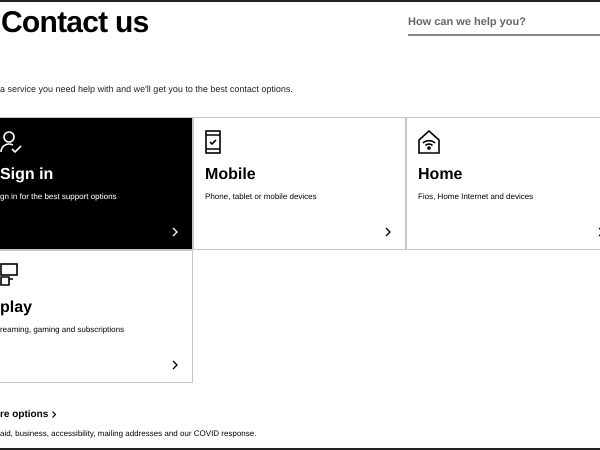 This screenshot has height=450, width=600. What do you see at coordinates (63, 330) in the screenshot?
I see `card-description: reaming, gaming and subscriptions` at bounding box center [63, 330].